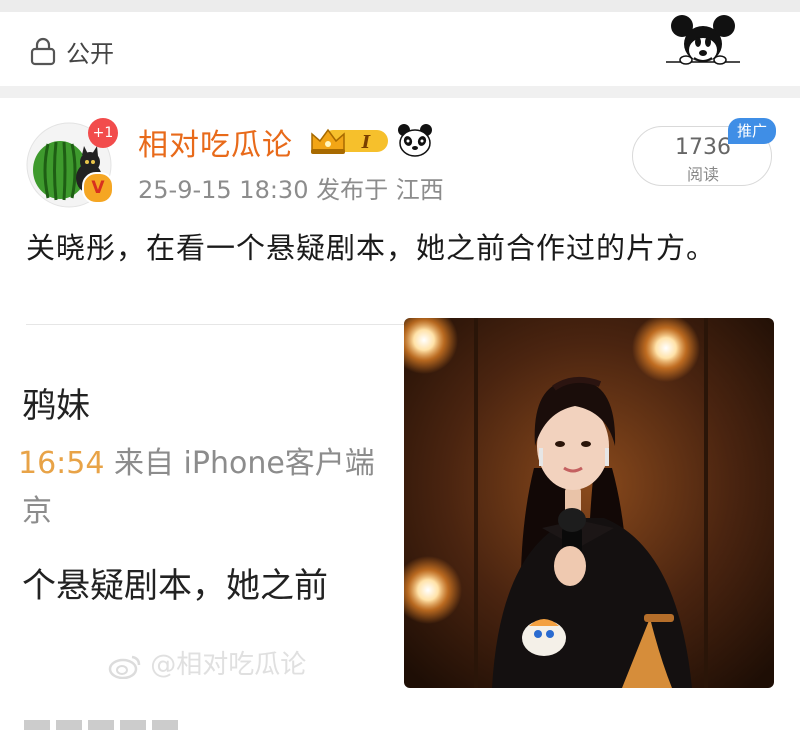  Describe the element at coordinates (61, 463) in the screenshot. I see `embedded-time: 16:54` at that location.